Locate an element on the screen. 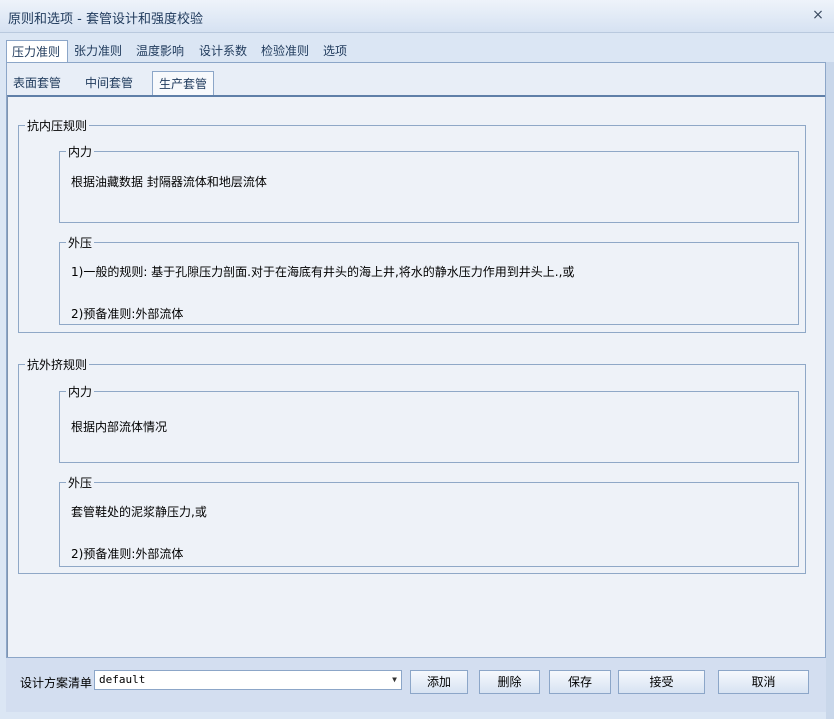  tab-pressure-criteria: 压力准则 is located at coordinates (37, 51).